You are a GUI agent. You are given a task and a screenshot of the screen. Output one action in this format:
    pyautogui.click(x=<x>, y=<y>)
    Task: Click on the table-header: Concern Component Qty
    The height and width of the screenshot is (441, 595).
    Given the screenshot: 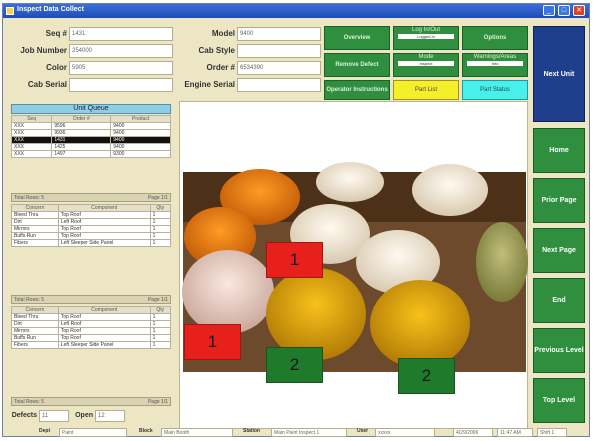 What is the action you would take?
    pyautogui.click(x=91, y=208)
    